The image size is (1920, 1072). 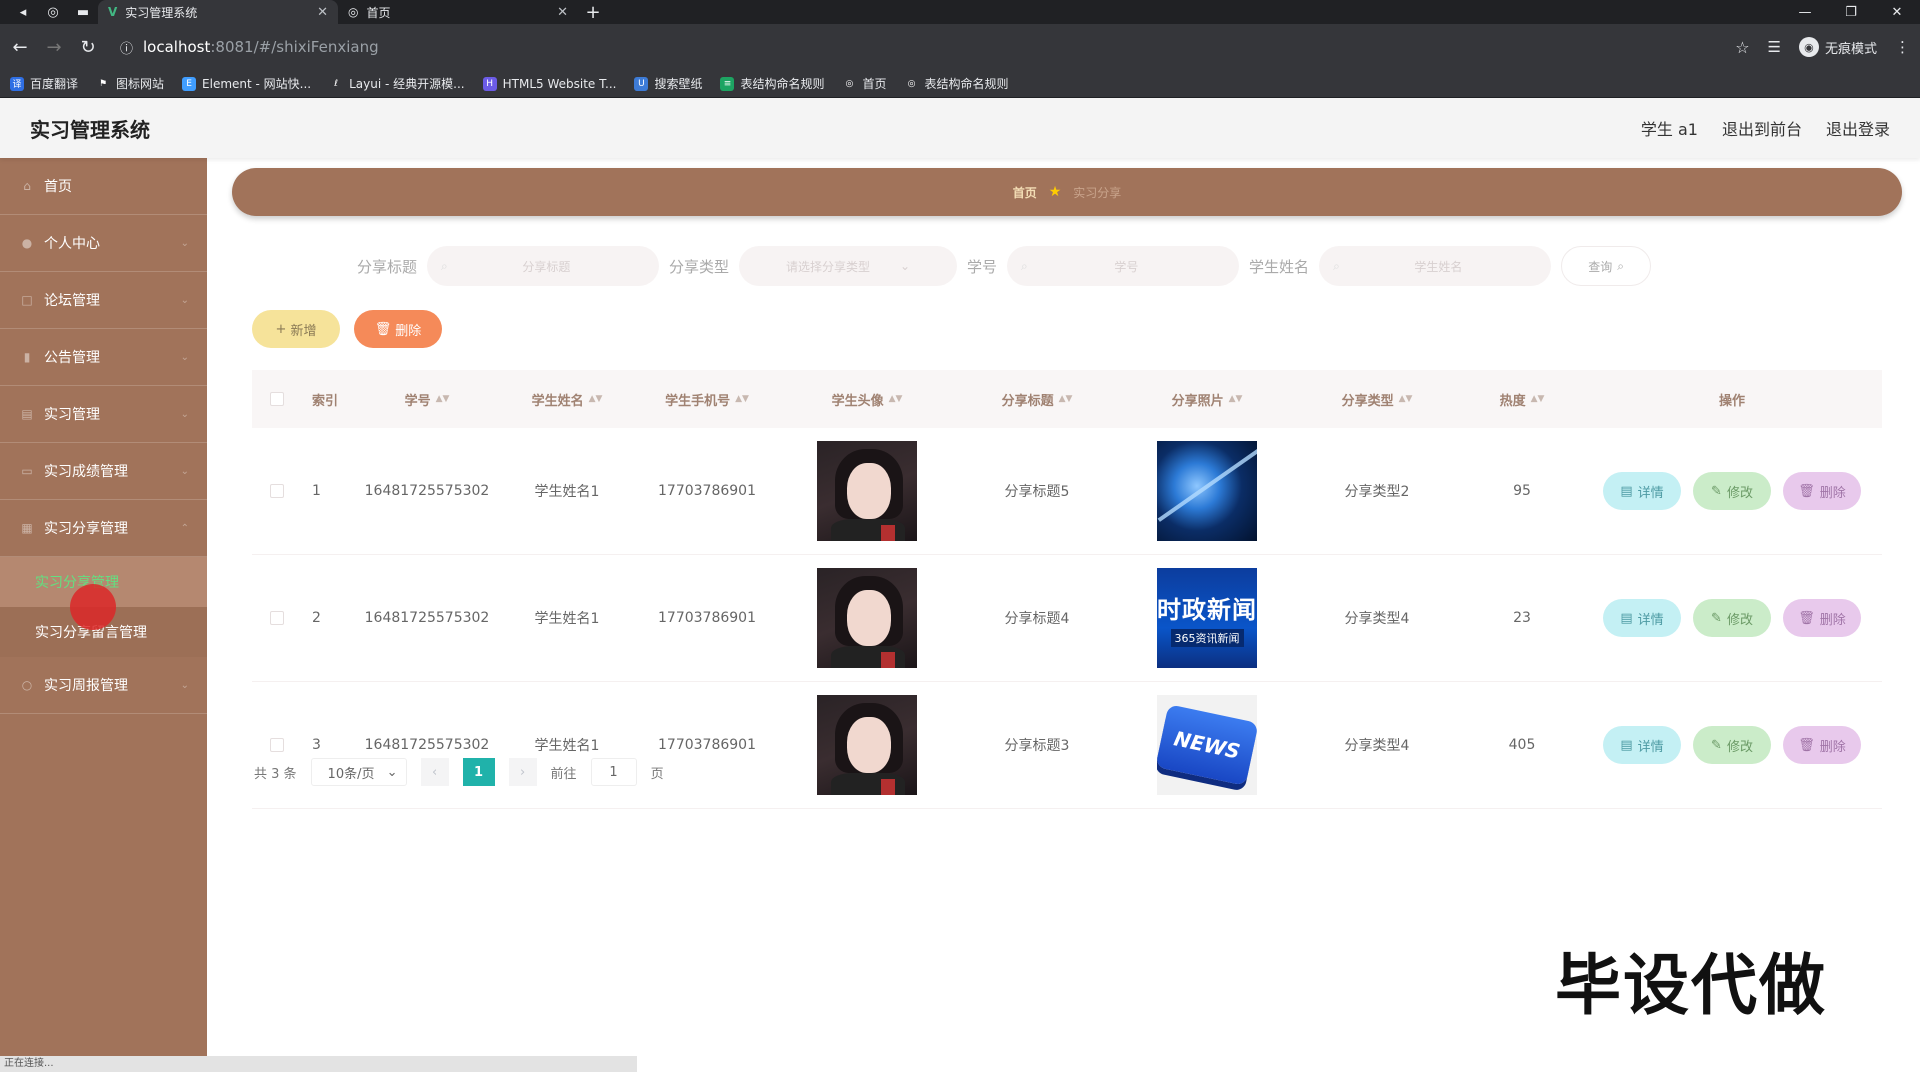 I want to click on id-search-input: ⌕ 学号, so click(x=1123, y=266).